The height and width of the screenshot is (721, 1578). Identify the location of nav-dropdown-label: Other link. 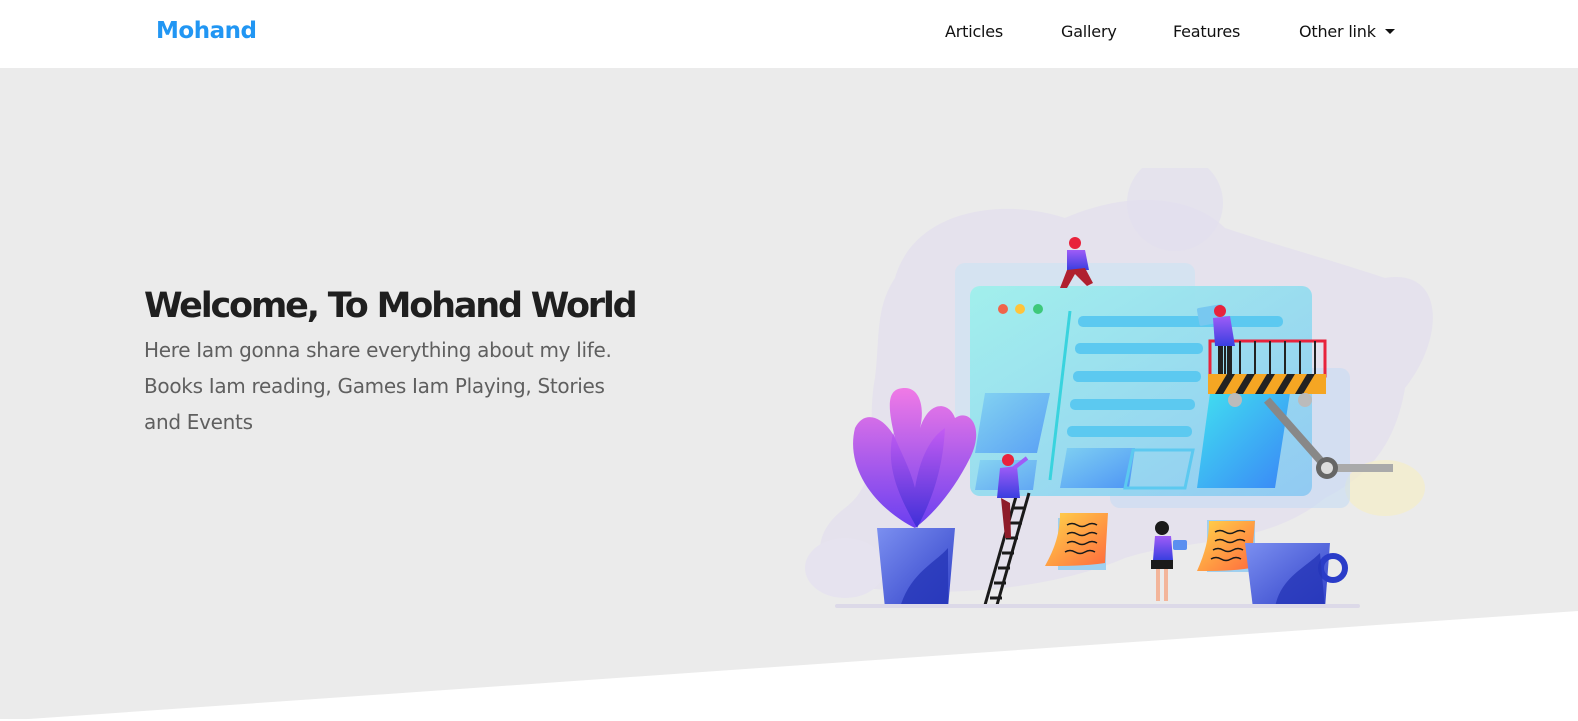
(1337, 31).